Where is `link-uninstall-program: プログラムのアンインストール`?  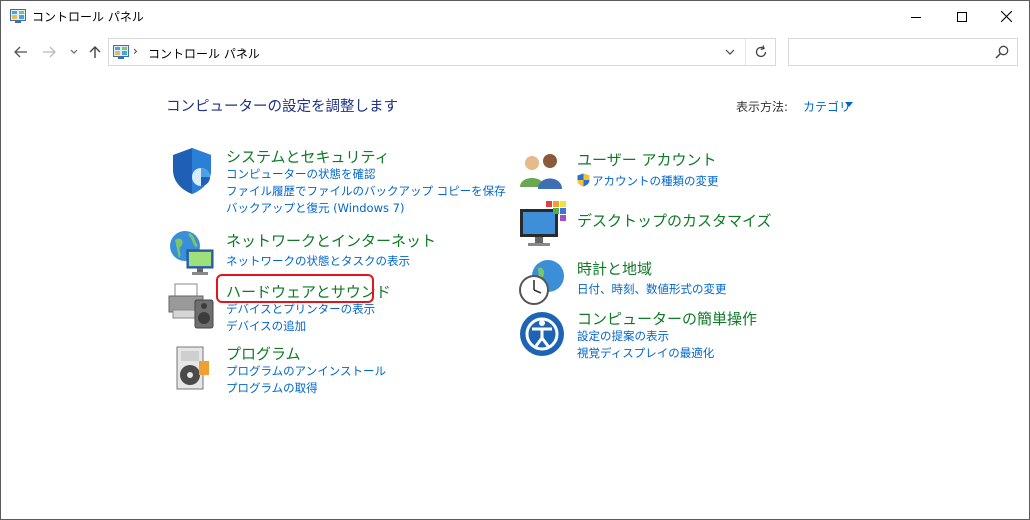
link-uninstall-program: プログラムのアンインストール is located at coordinates (306, 371).